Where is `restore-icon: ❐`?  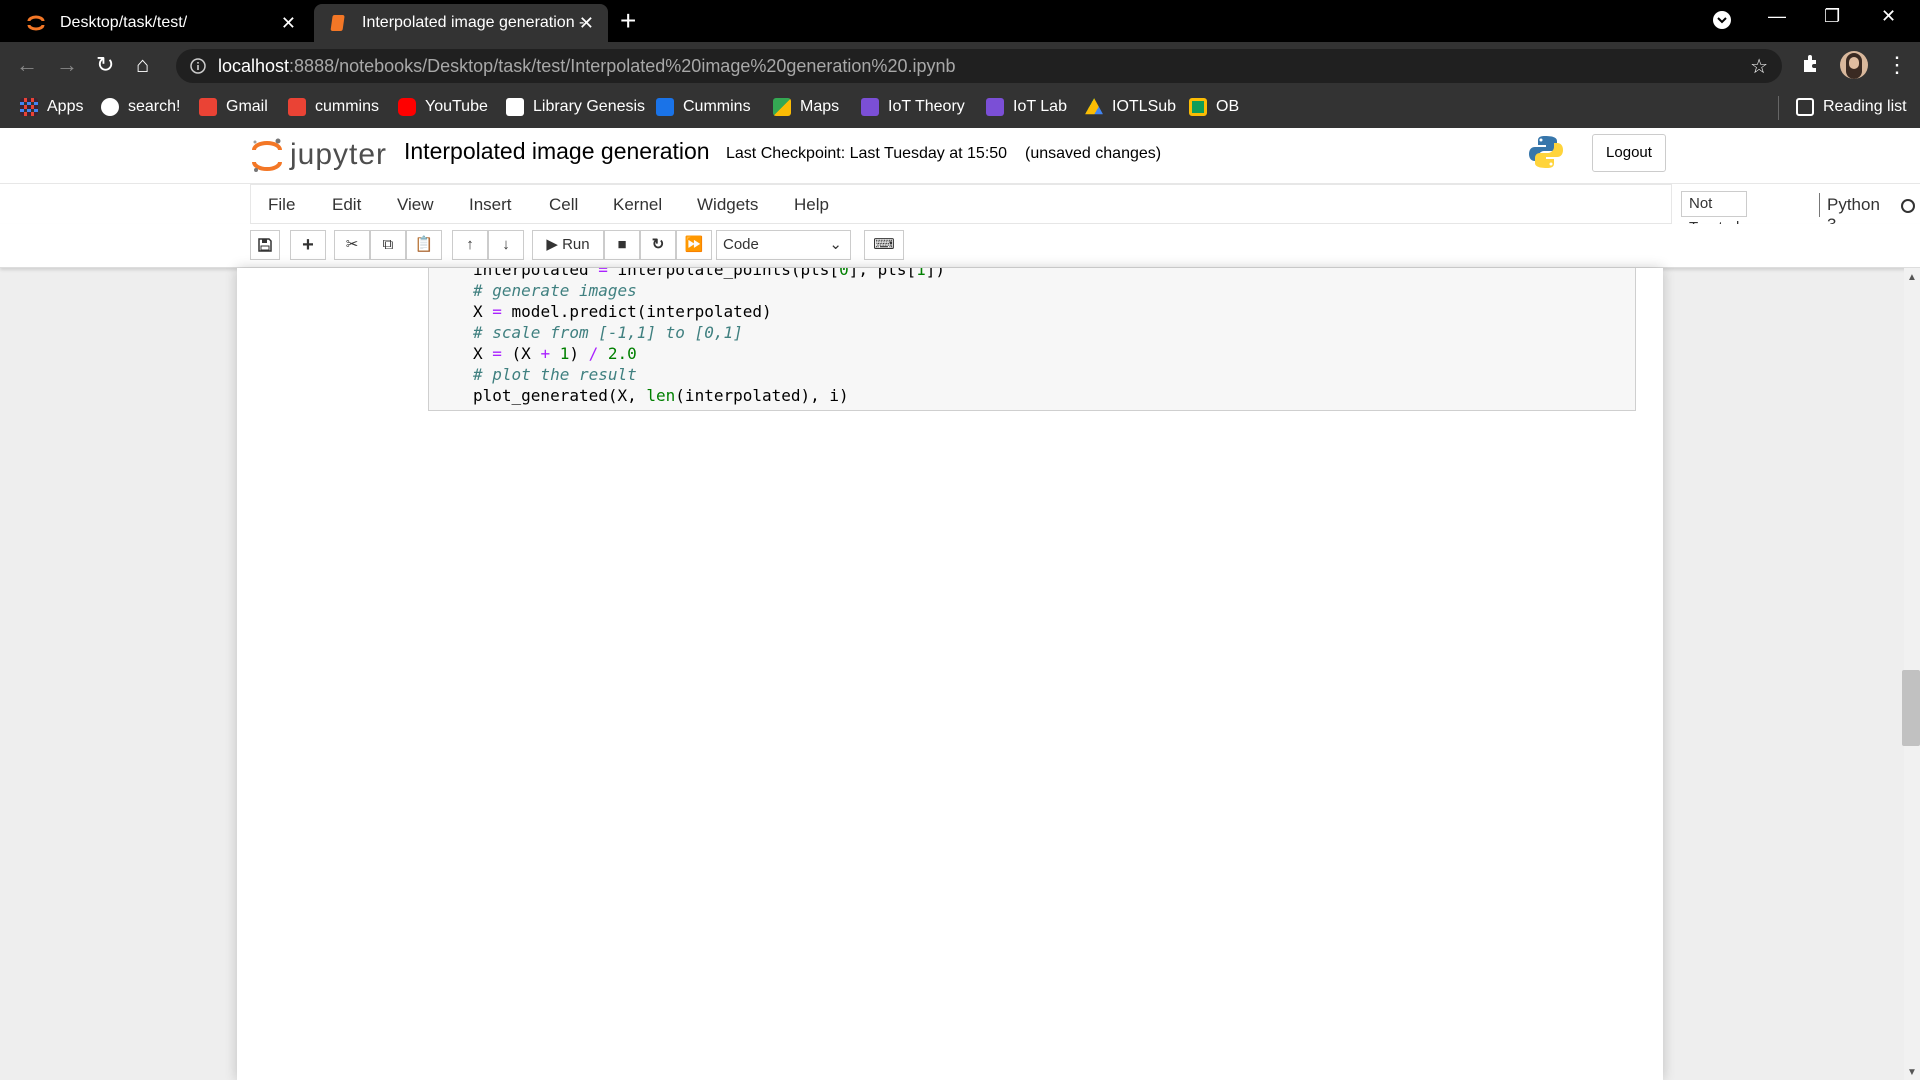 restore-icon: ❐ is located at coordinates (1832, 16).